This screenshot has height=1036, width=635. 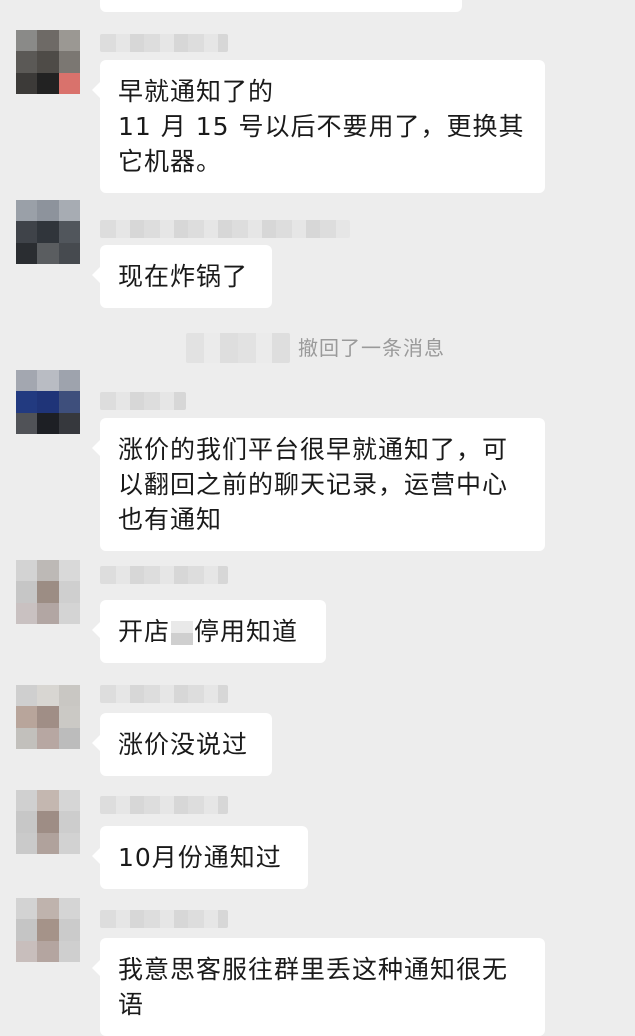 I want to click on message-text: 现在炸锅了, so click(x=183, y=276).